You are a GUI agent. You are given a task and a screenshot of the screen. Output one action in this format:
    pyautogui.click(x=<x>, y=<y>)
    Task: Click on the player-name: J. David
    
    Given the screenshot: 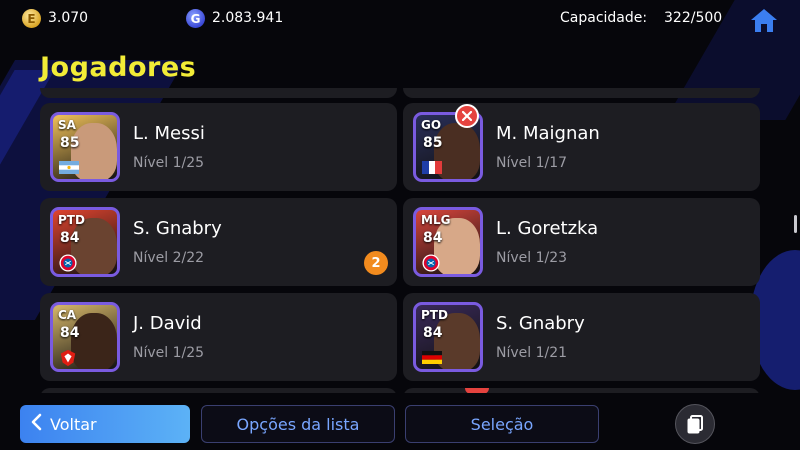 What is the action you would take?
    pyautogui.click(x=167, y=323)
    